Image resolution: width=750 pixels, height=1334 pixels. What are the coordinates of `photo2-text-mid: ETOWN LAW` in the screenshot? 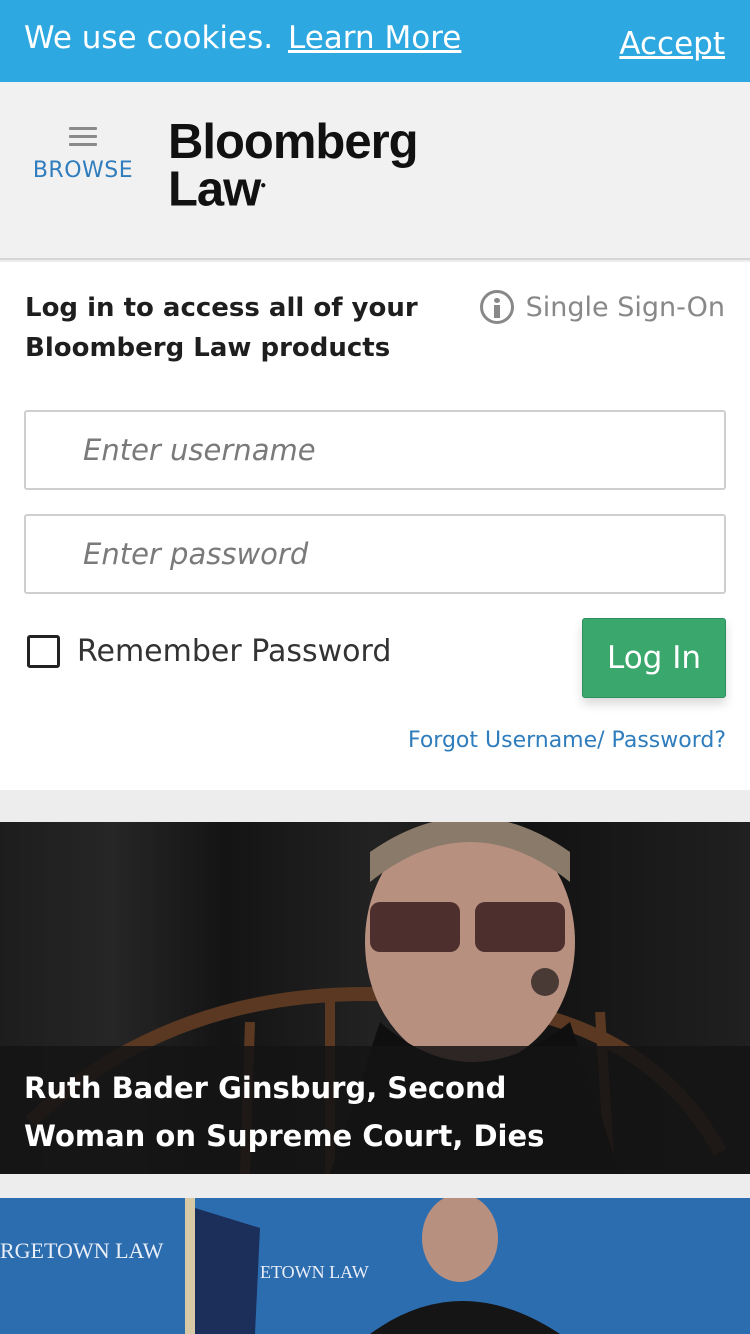 It's located at (314, 1272).